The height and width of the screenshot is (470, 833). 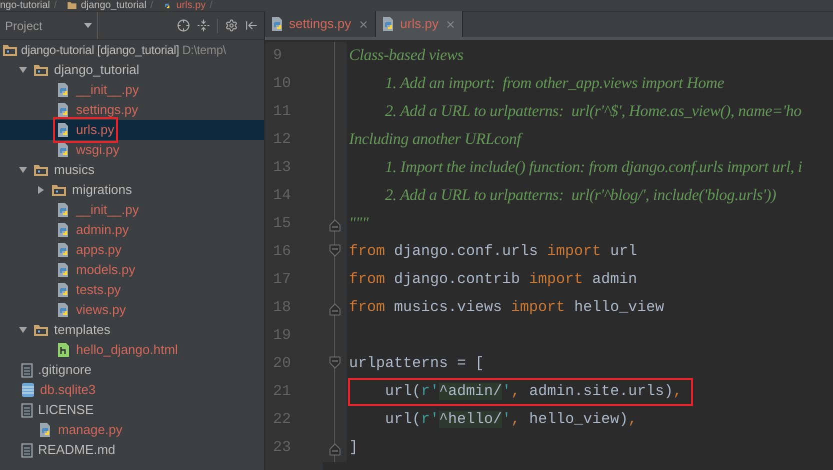 I want to click on code-comment: 2. Add a URL to urlpatterns: url(r'^blog/', include('blog.urls')), so click(x=580, y=196).